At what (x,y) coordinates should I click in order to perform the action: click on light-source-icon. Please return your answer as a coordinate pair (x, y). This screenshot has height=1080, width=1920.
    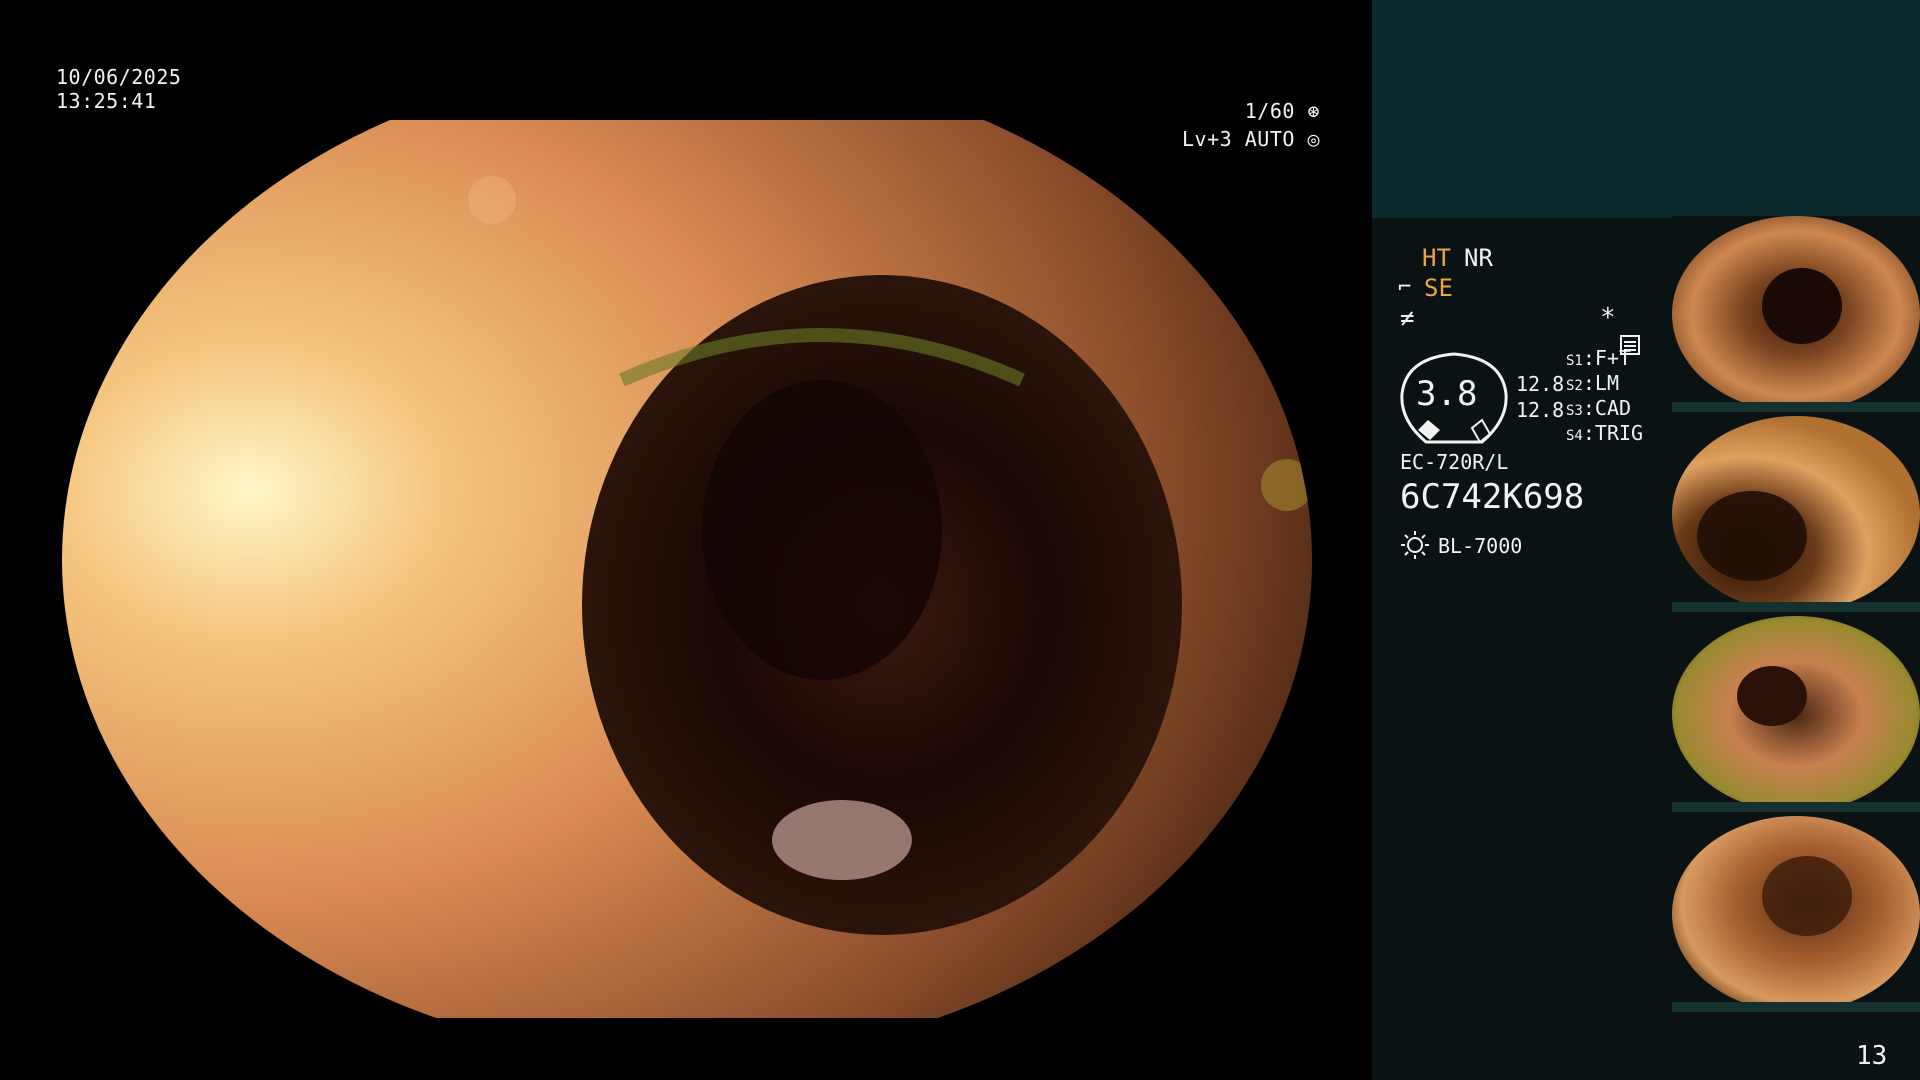
    Looking at the image, I should click on (1415, 545).